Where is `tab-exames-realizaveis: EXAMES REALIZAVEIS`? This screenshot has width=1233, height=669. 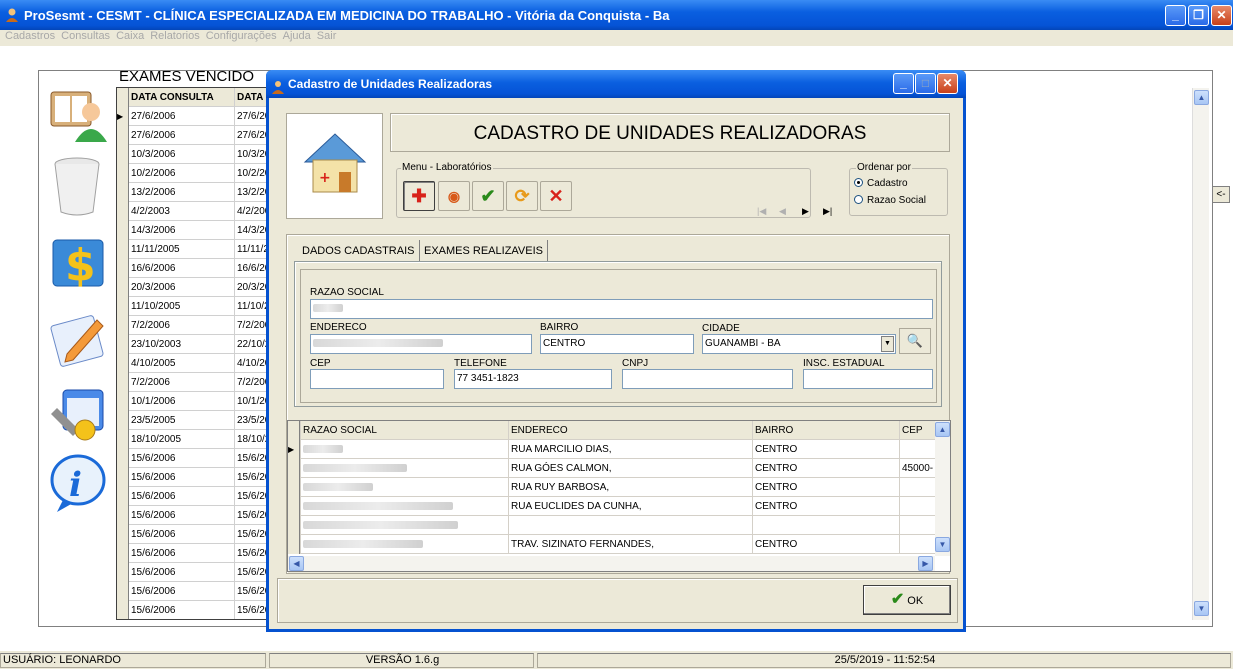 tab-exames-realizaveis: EXAMES REALIZAVEIS is located at coordinates (484, 251).